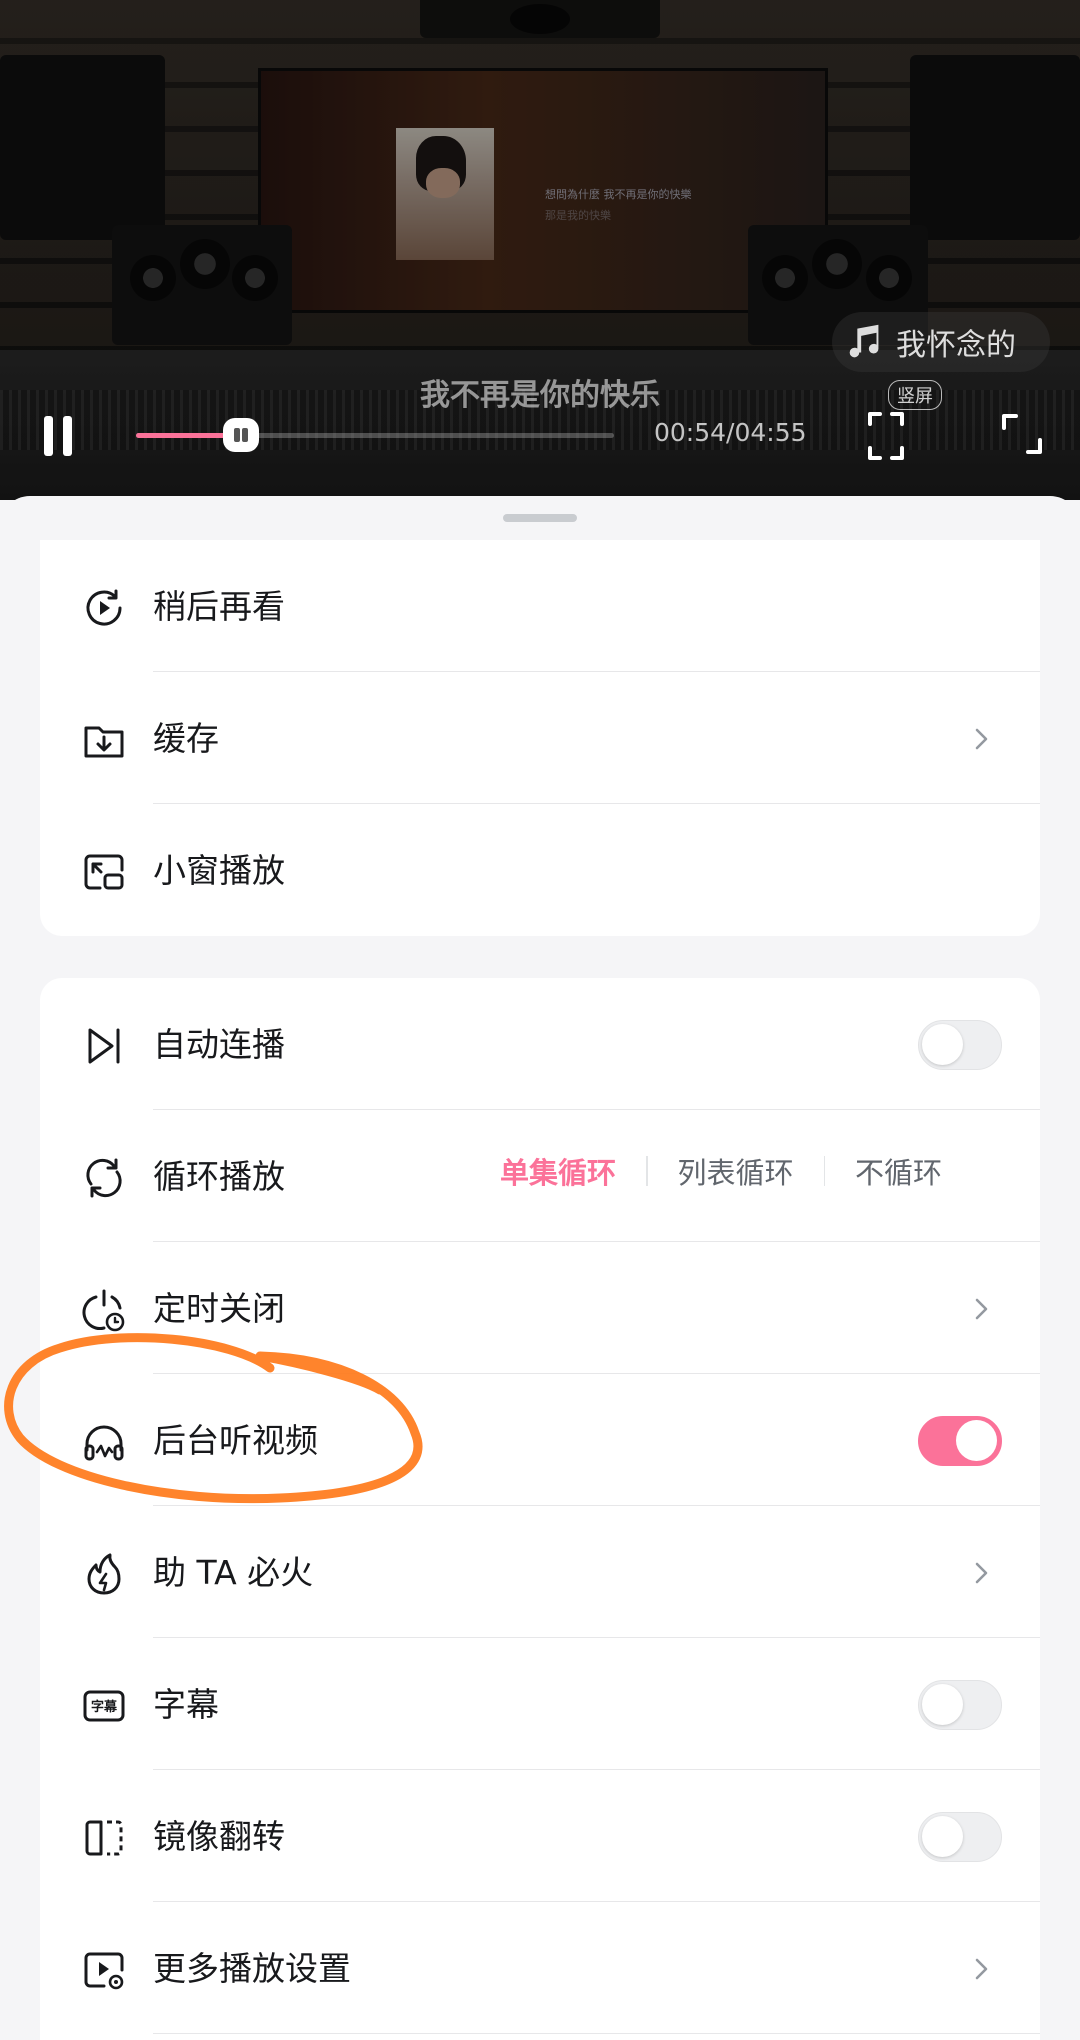 The image size is (1080, 2040). Describe the element at coordinates (104, 1971) in the screenshot. I see `play-settings-icon` at that location.